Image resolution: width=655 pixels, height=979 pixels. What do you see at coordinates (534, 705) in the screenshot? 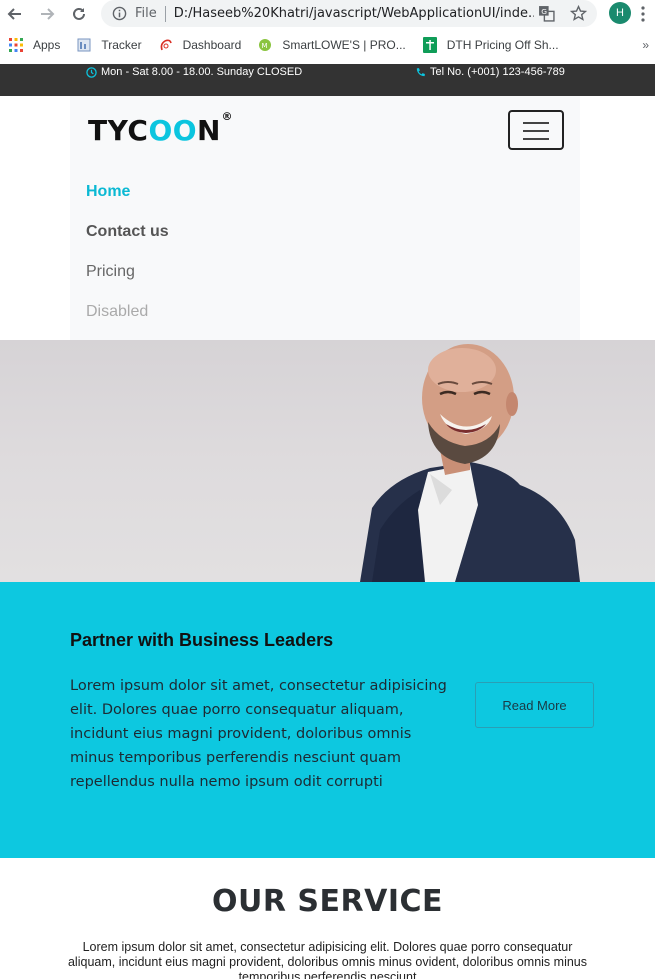
I see `read-more-button: Read More` at bounding box center [534, 705].